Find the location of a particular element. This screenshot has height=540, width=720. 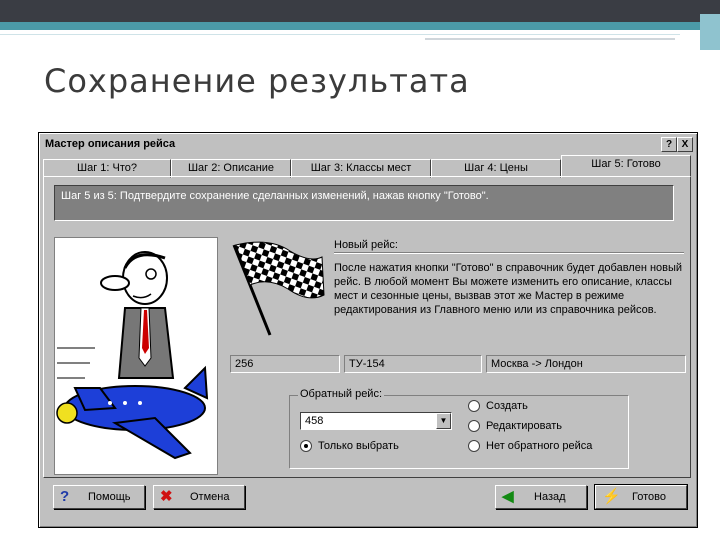

new-flight-label: Новый рейс: is located at coordinates (366, 245).